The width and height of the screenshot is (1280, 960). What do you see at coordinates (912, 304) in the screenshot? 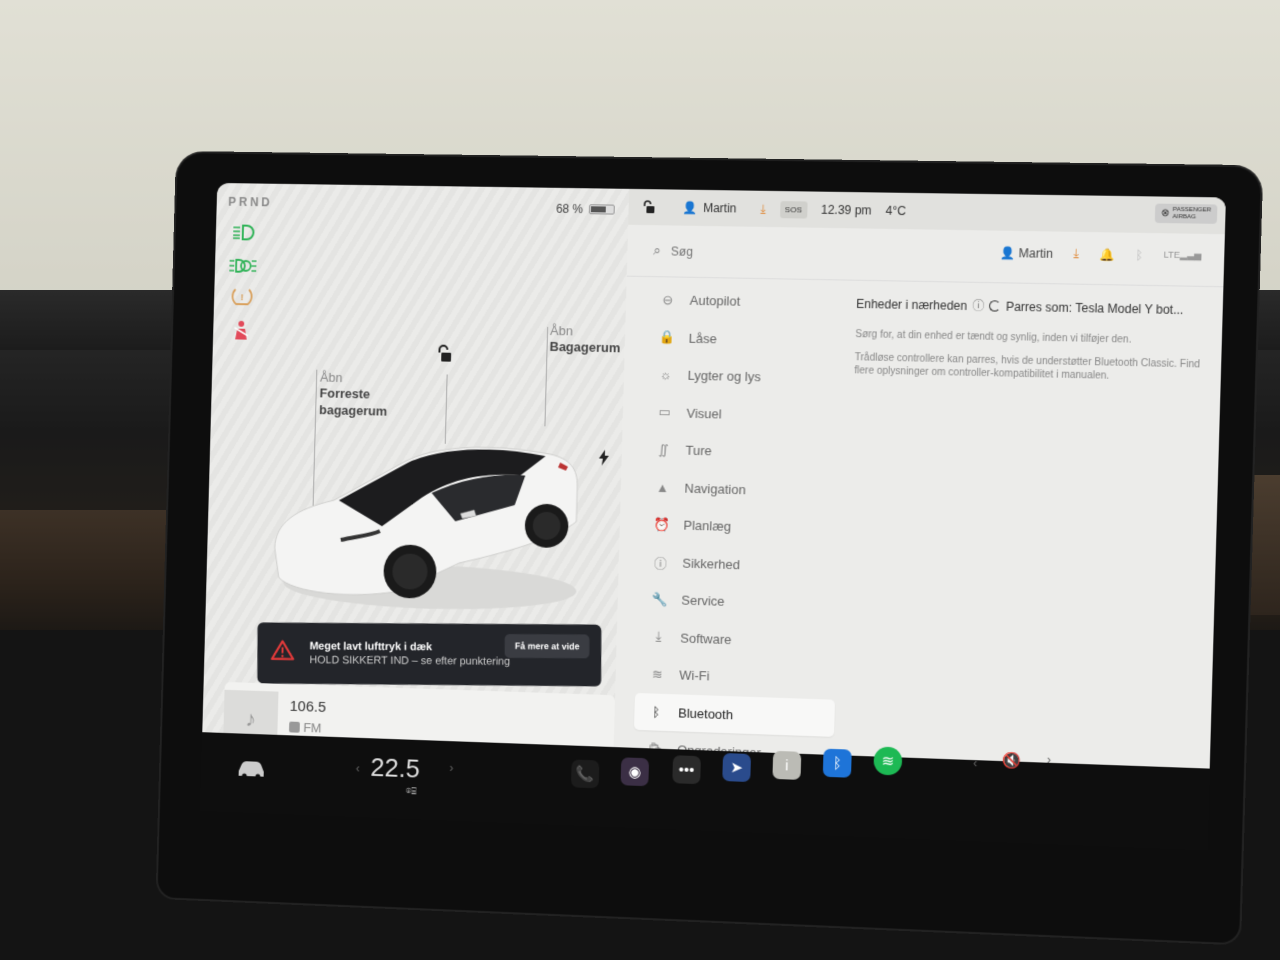
I see `nearby-devices-heading: Enheder i nærheden` at bounding box center [912, 304].